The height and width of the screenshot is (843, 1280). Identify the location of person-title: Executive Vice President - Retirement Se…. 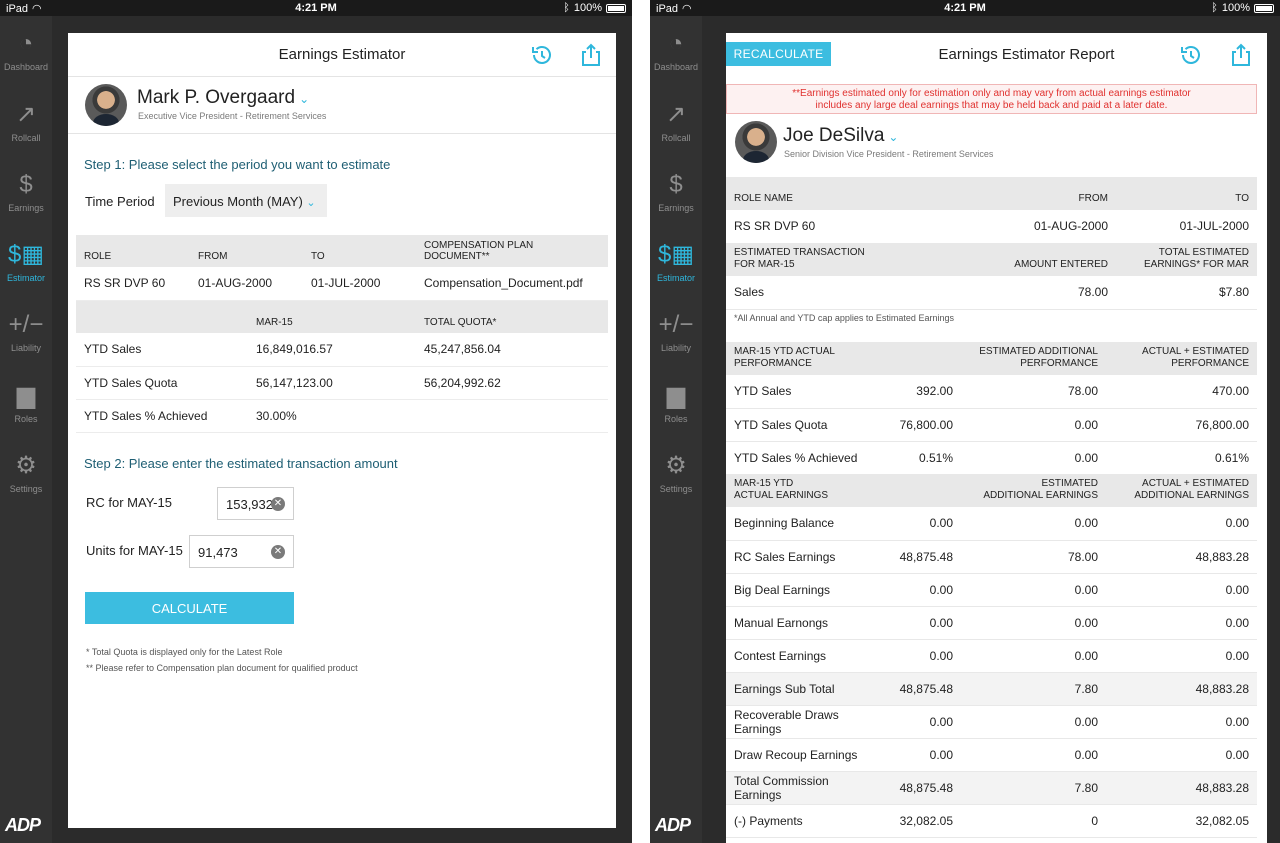
(232, 116).